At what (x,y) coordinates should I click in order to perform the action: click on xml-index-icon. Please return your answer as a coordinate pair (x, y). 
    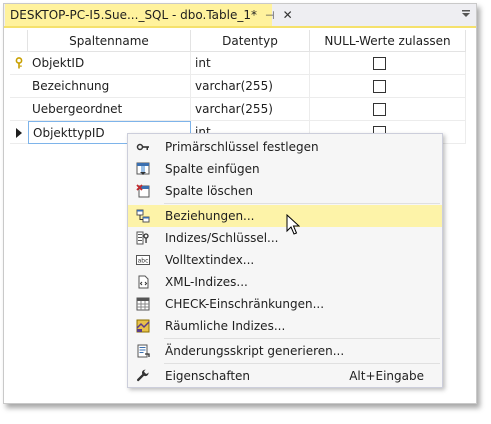
    Looking at the image, I should click on (143, 282).